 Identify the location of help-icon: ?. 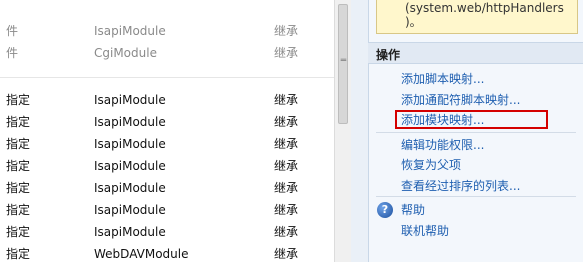
(385, 210).